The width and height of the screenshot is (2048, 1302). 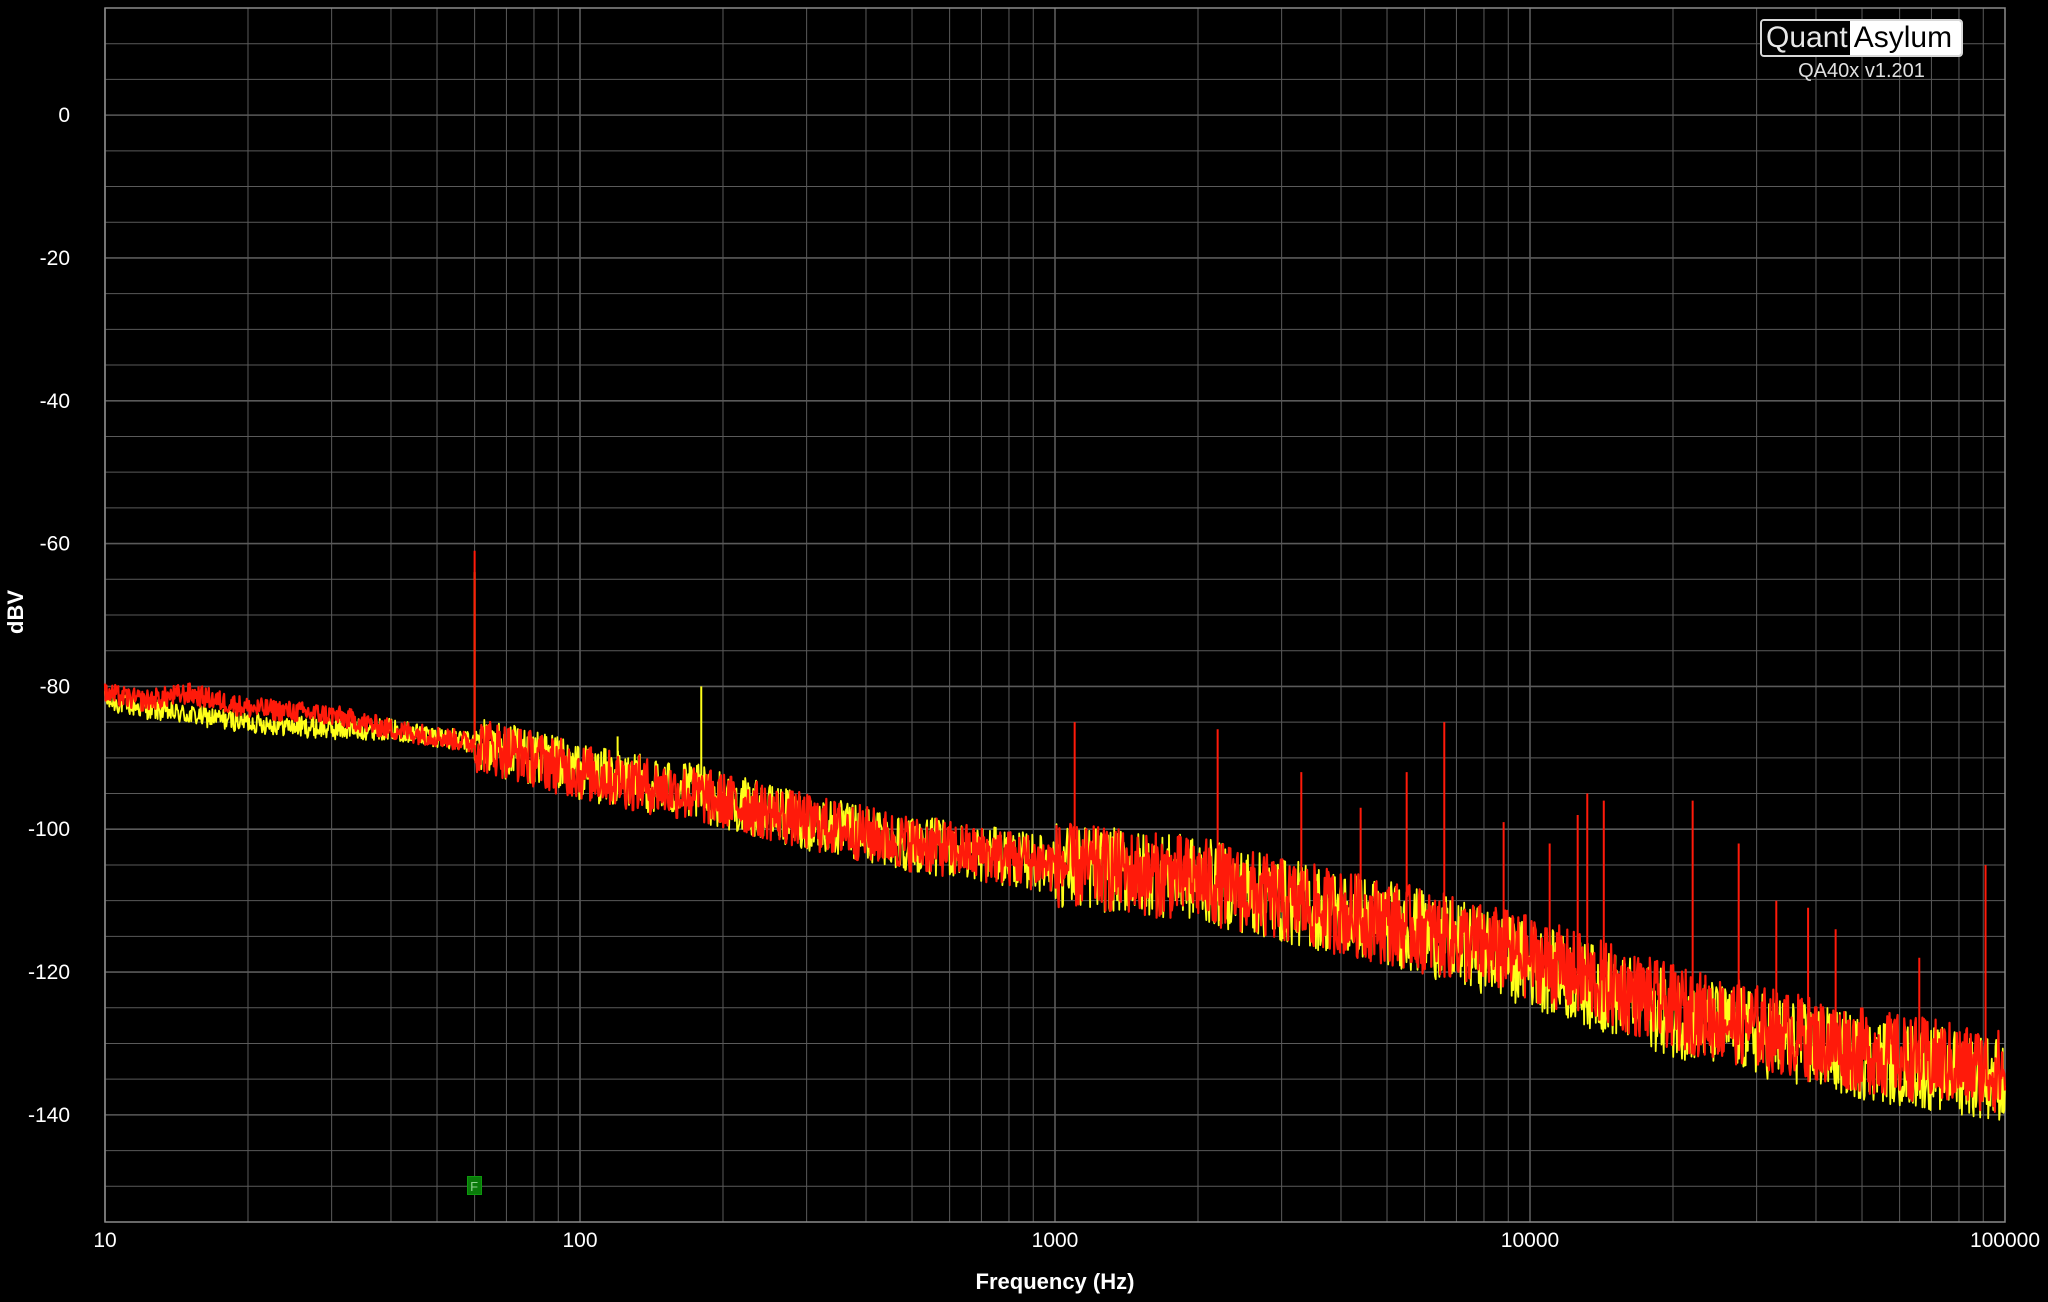 I want to click on y-tick-label: -80, so click(x=55, y=686).